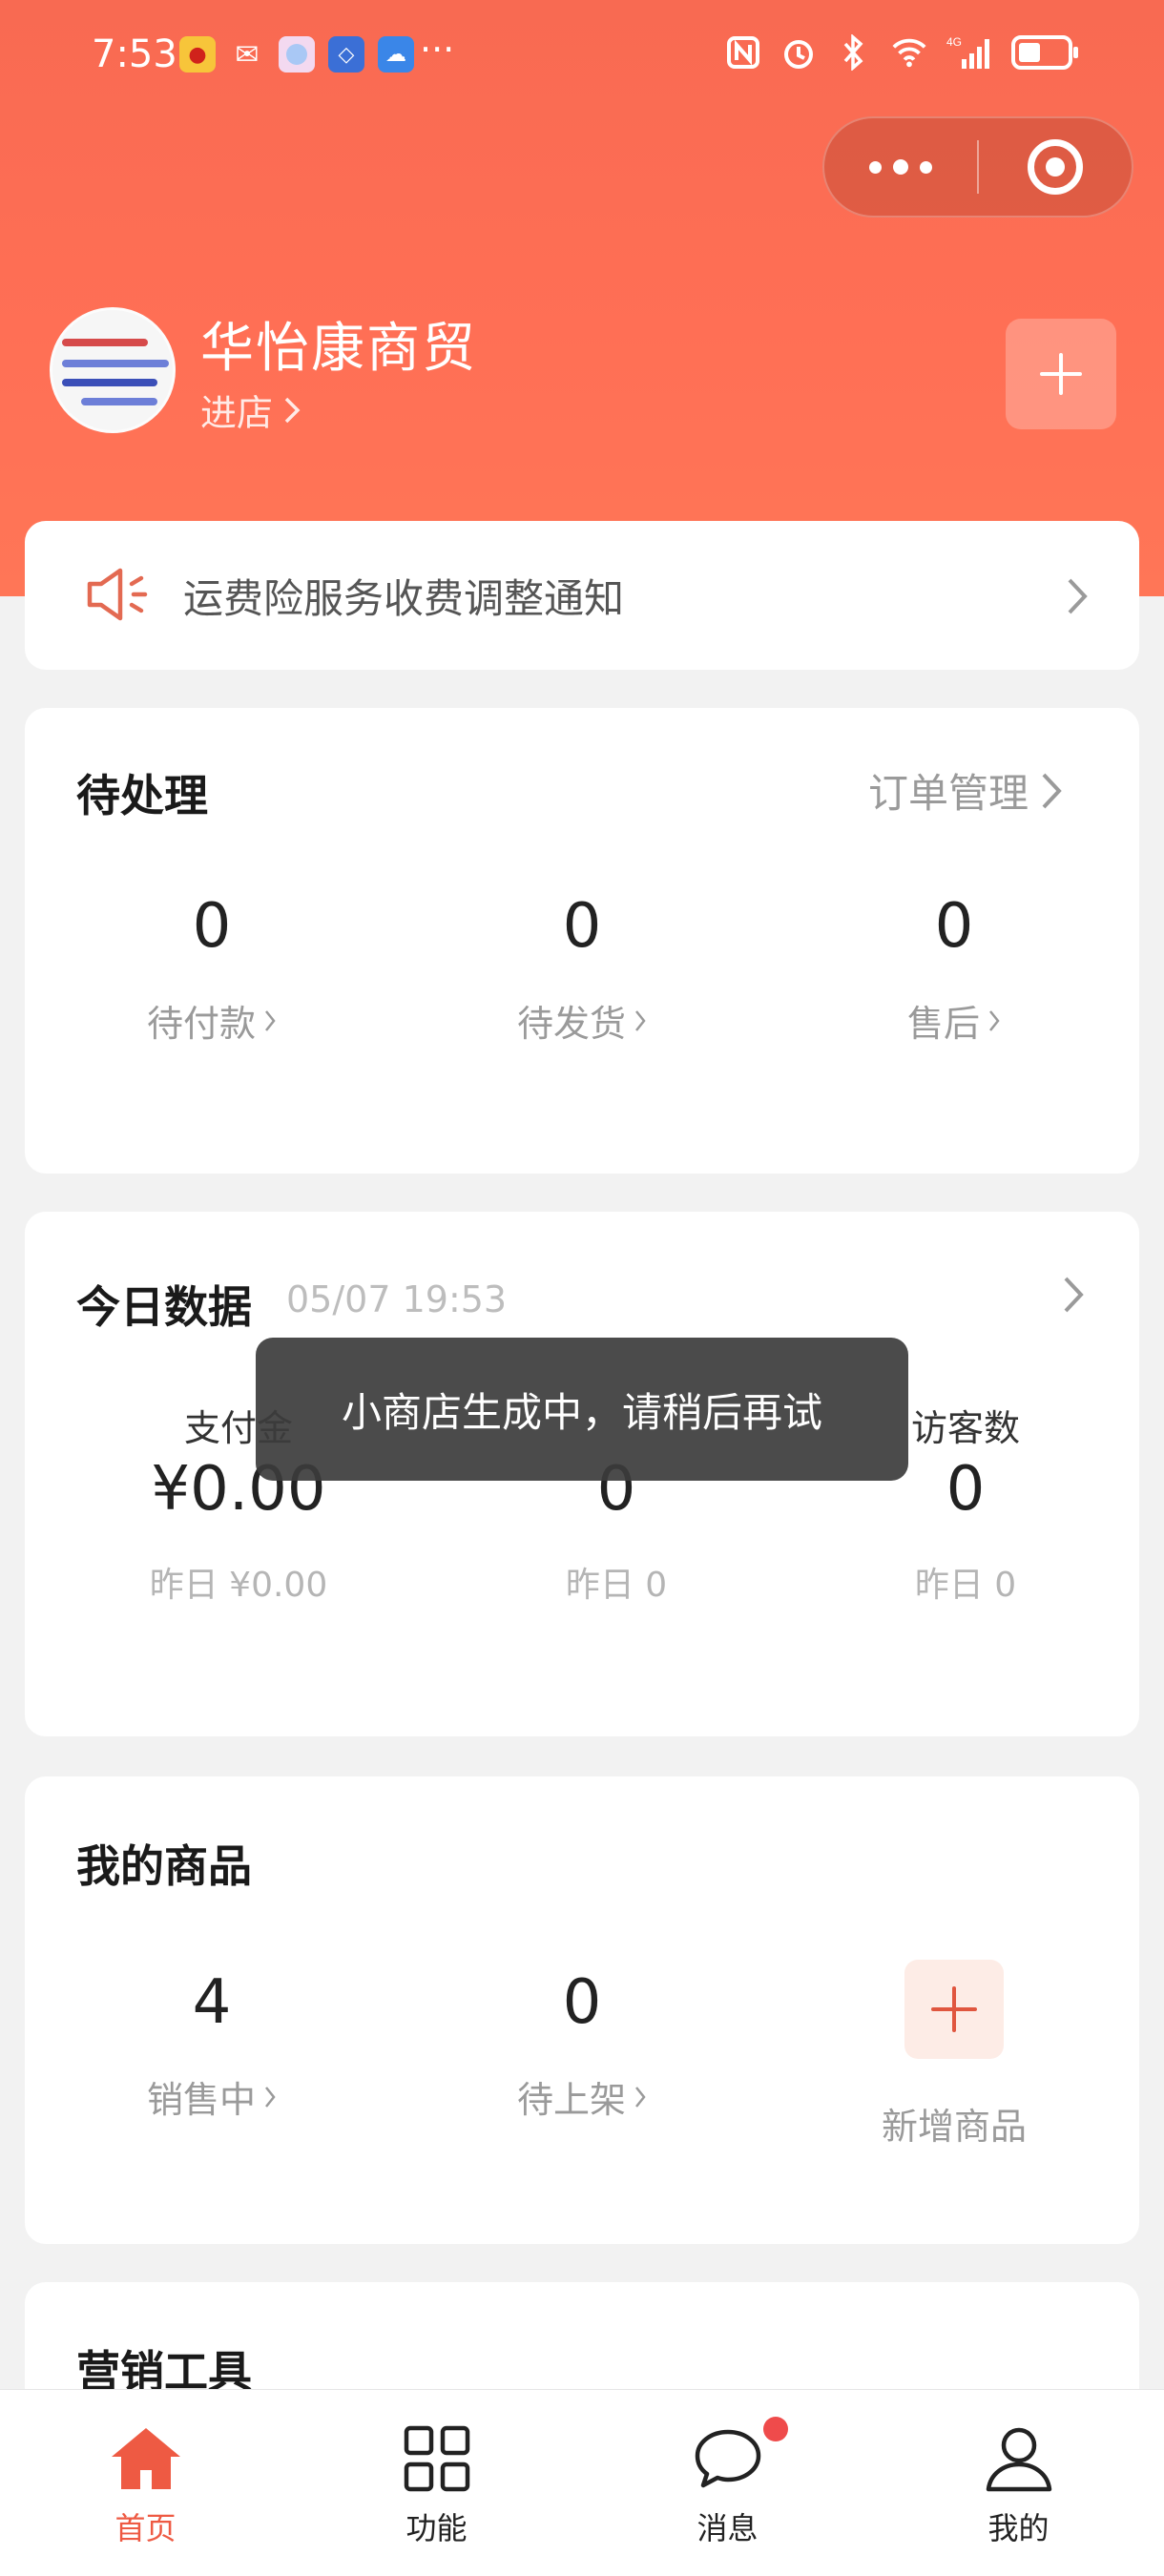  I want to click on close-miniprogram-button, so click(1055, 167).